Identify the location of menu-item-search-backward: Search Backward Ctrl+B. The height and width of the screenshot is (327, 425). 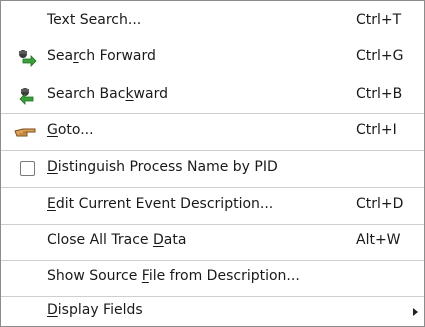
(212, 96).